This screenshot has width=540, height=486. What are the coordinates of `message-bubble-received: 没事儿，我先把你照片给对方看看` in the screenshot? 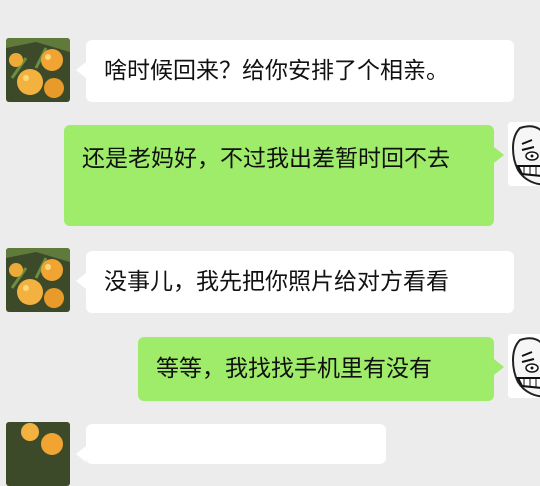 It's located at (295, 282).